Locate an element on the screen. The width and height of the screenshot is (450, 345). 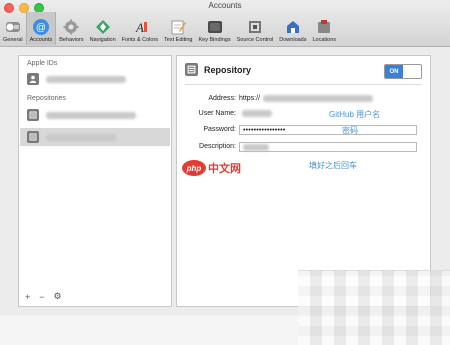
annotation-after-fill: 填好之后回车 is located at coordinates (333, 165).